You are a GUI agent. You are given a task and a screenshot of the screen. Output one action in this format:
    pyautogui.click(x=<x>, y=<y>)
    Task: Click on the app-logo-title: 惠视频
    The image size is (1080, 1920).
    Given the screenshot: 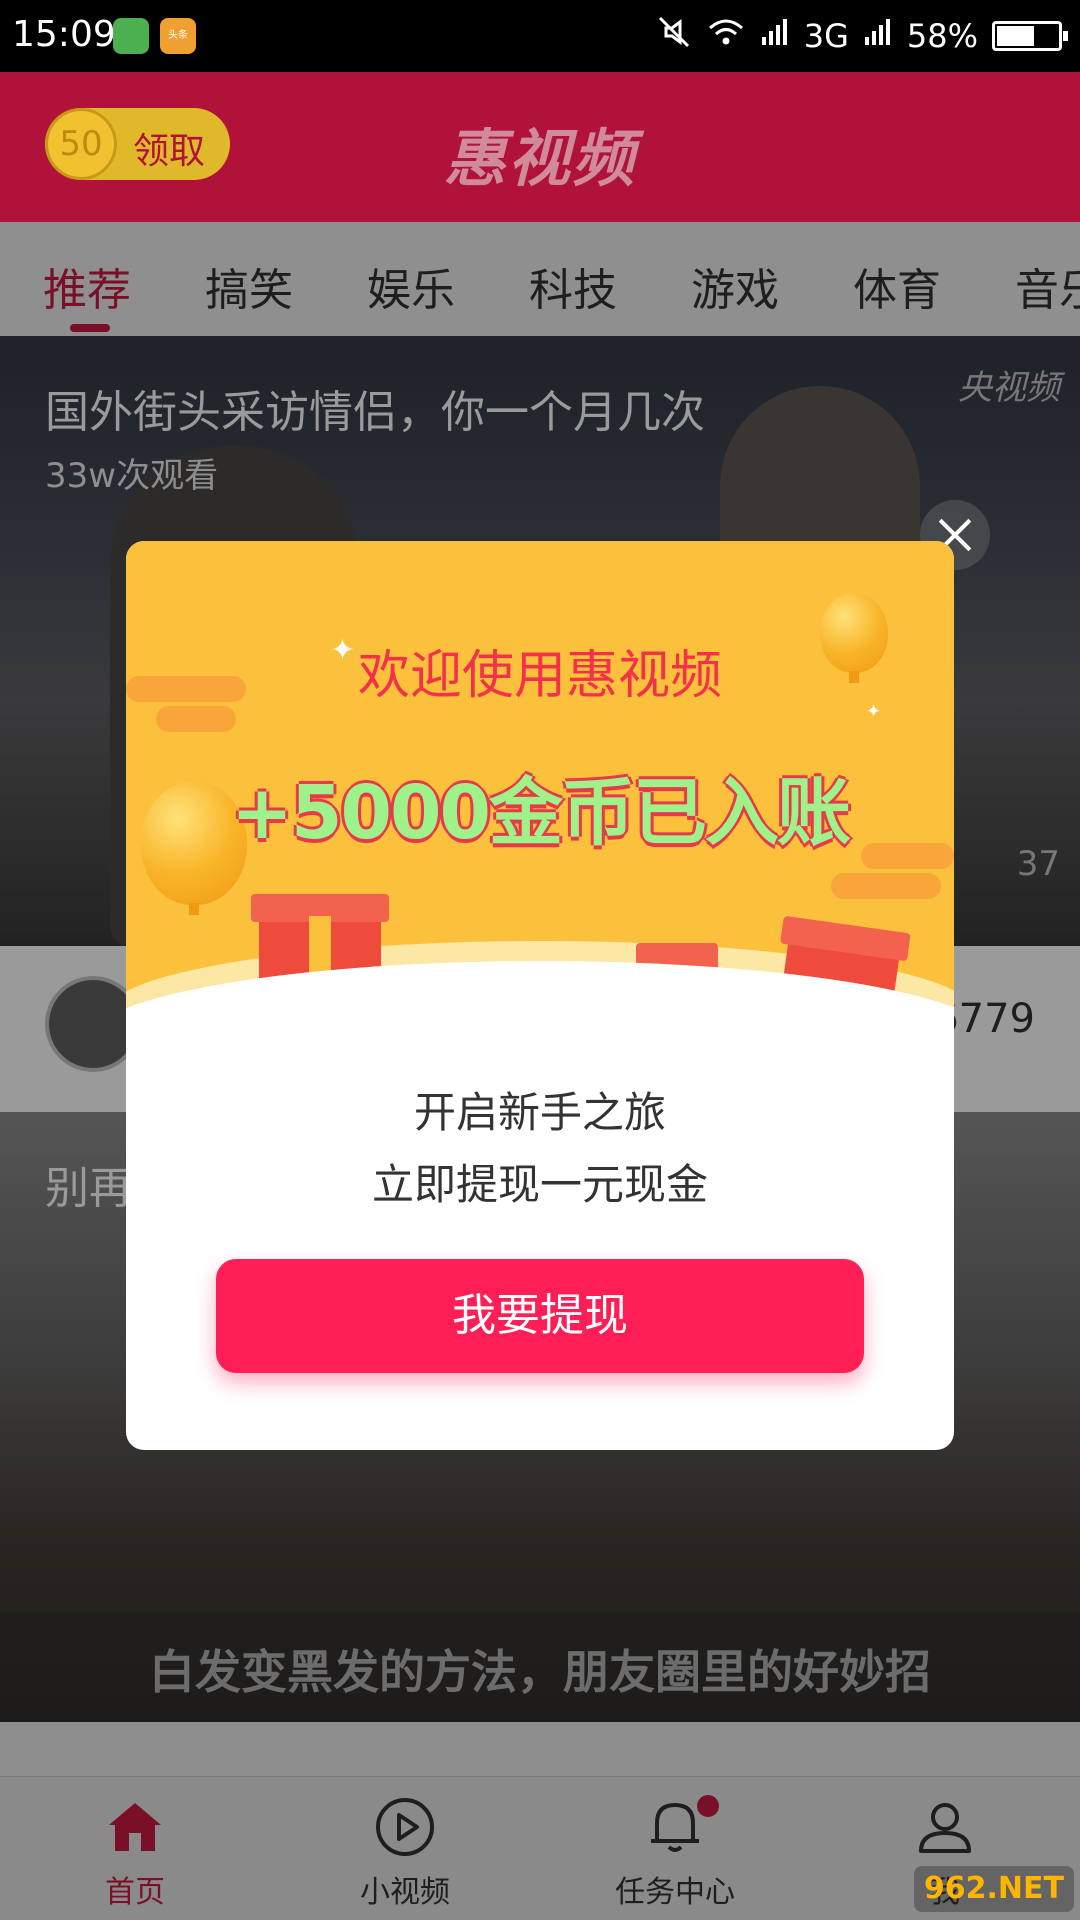 What is the action you would take?
    pyautogui.click(x=539, y=158)
    